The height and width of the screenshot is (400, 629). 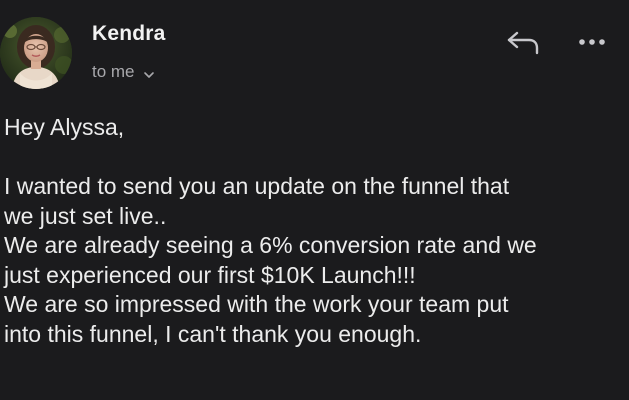 I want to click on more-options-button, so click(x=592, y=42).